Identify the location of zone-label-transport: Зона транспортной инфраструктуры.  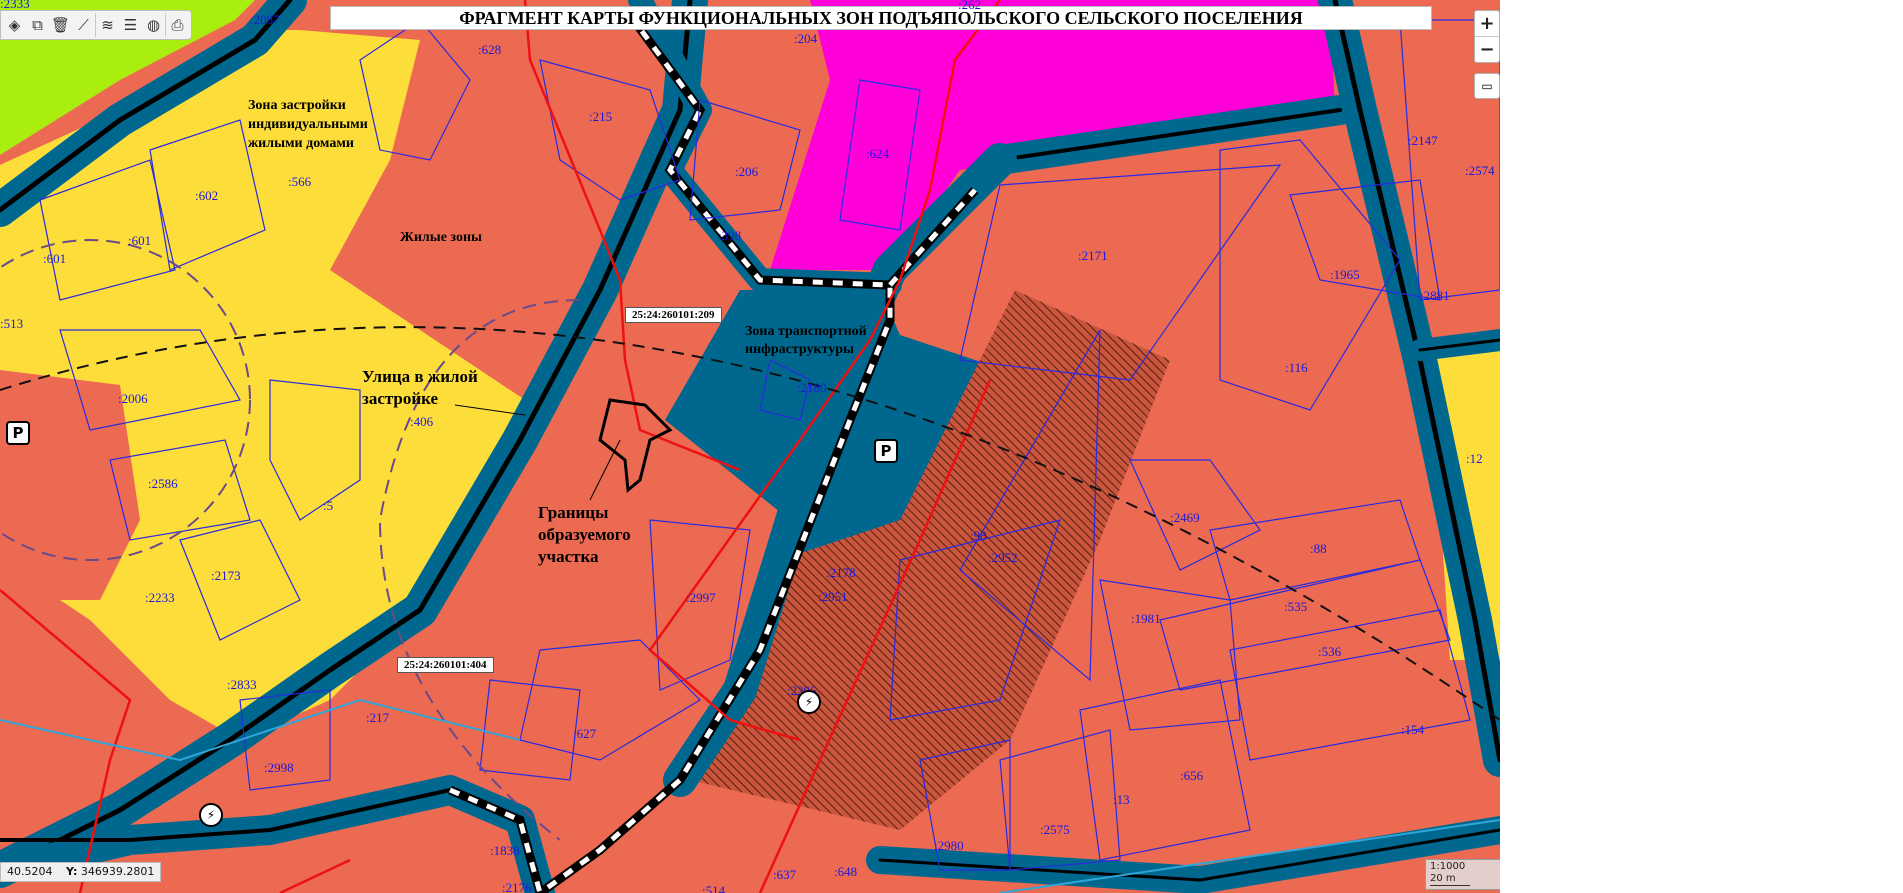
(806, 340).